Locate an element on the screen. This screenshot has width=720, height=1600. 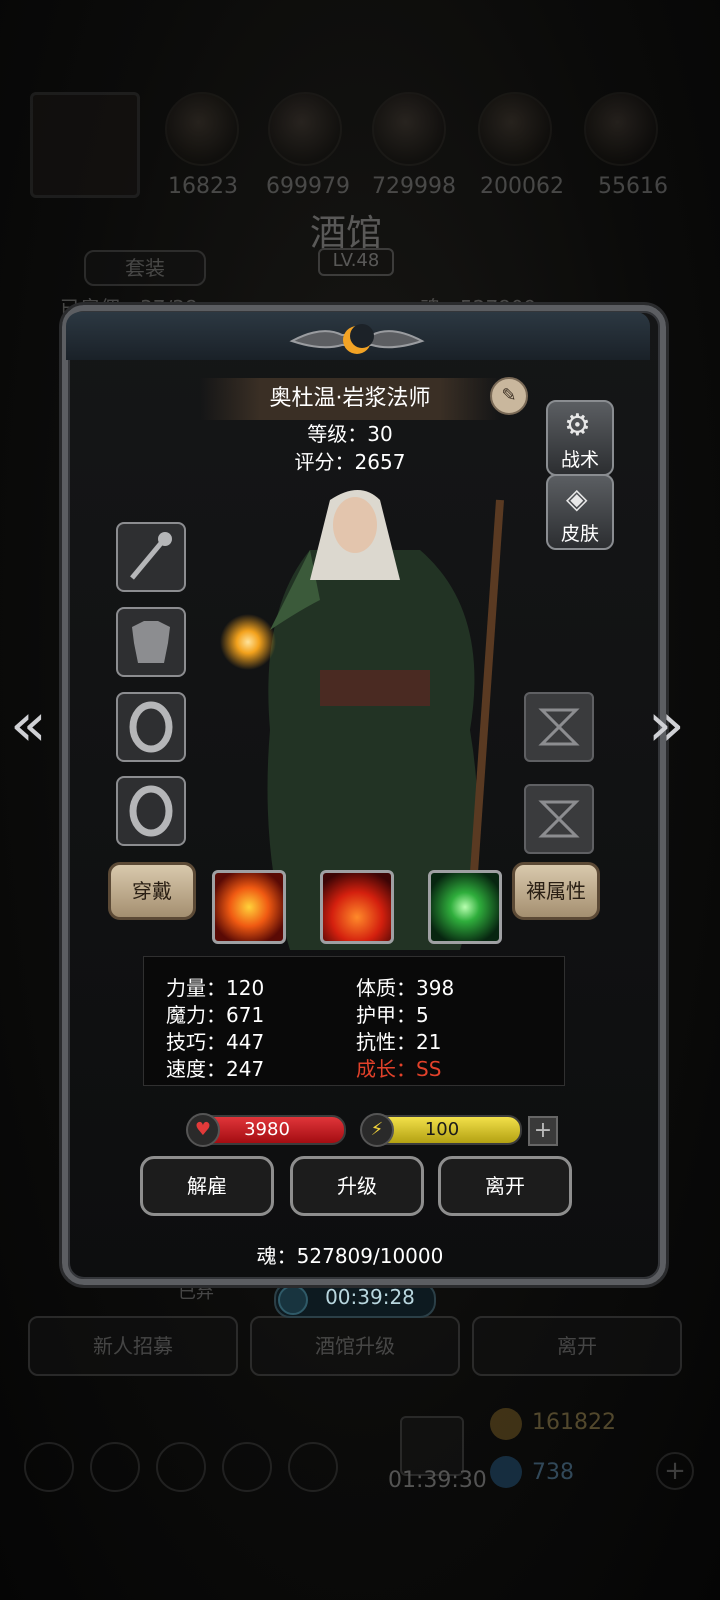
recruit-button: 新人招募 is located at coordinates (133, 1346).